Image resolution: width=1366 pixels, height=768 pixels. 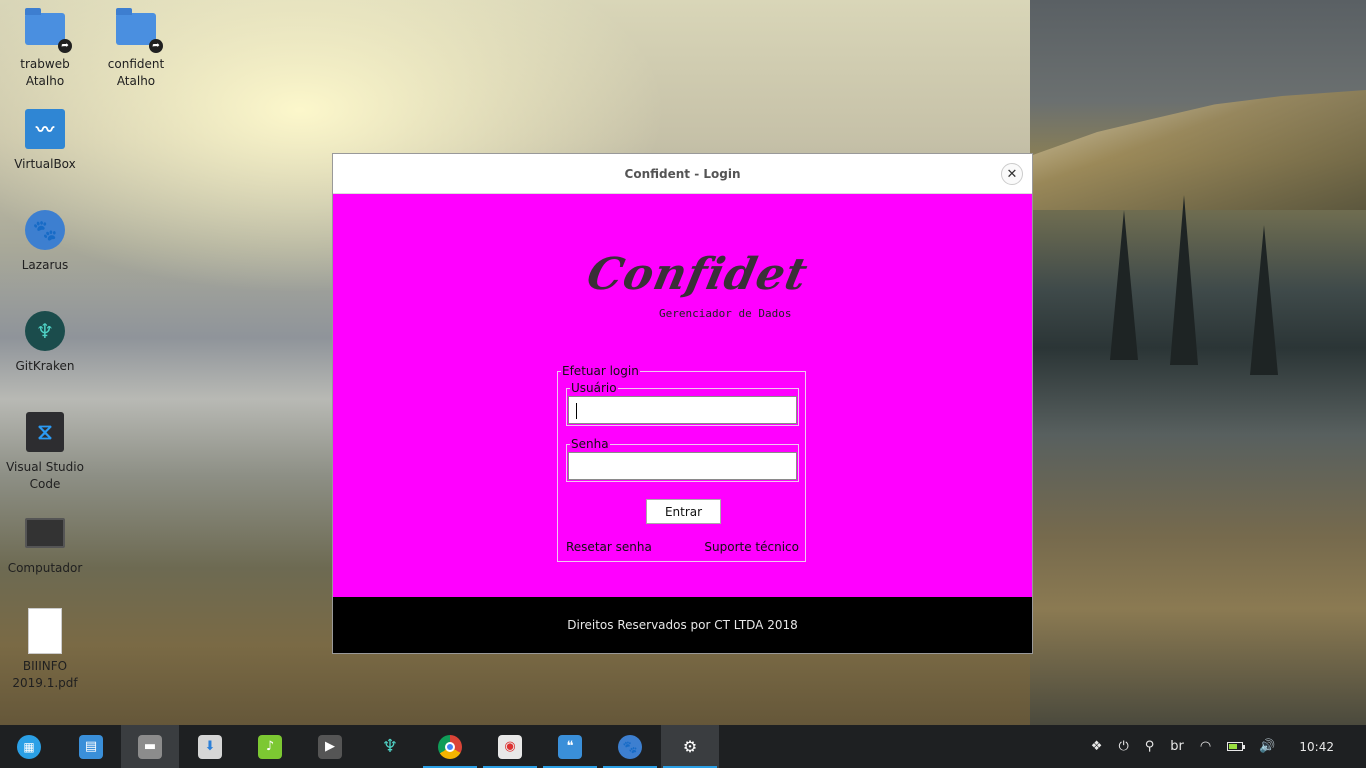 I want to click on app-store-icon: ⬇, so click(x=210, y=746).